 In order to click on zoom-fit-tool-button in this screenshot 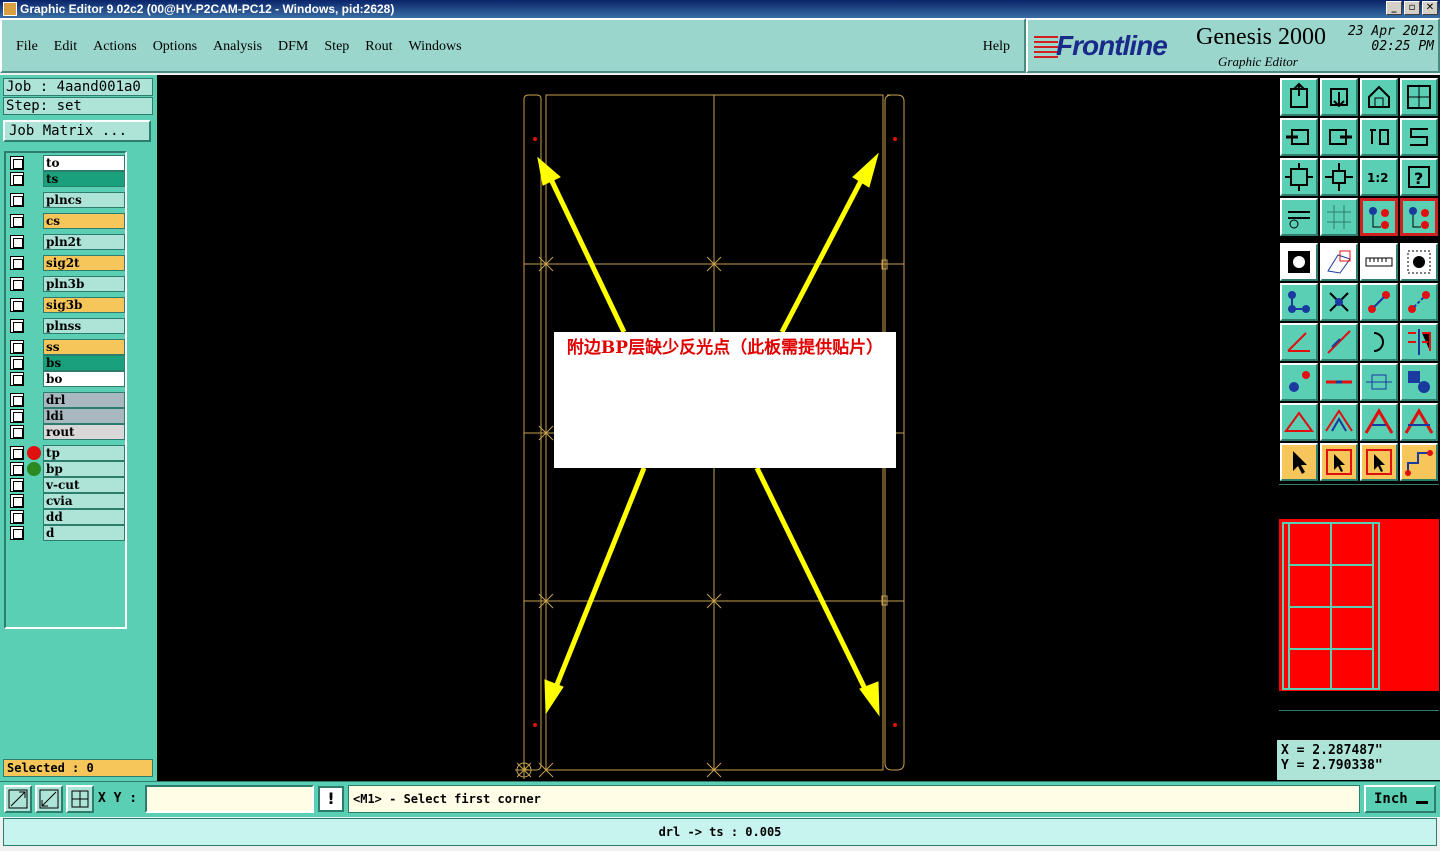, I will do `click(1299, 177)`.